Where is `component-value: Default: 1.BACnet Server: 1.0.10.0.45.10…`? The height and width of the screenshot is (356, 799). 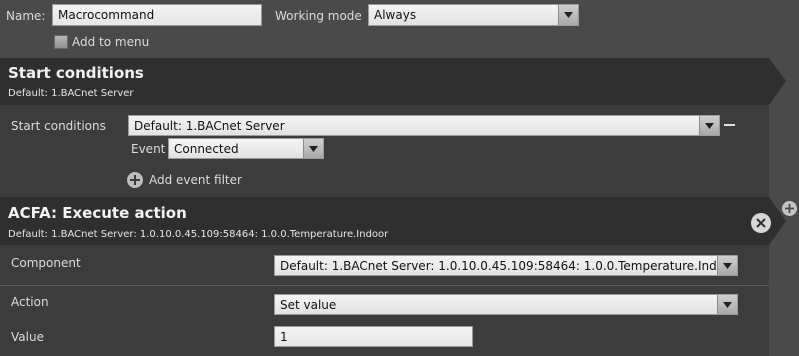 component-value: Default: 1.BACnet Server: 1.0.10.0.45.10… is located at coordinates (498, 265).